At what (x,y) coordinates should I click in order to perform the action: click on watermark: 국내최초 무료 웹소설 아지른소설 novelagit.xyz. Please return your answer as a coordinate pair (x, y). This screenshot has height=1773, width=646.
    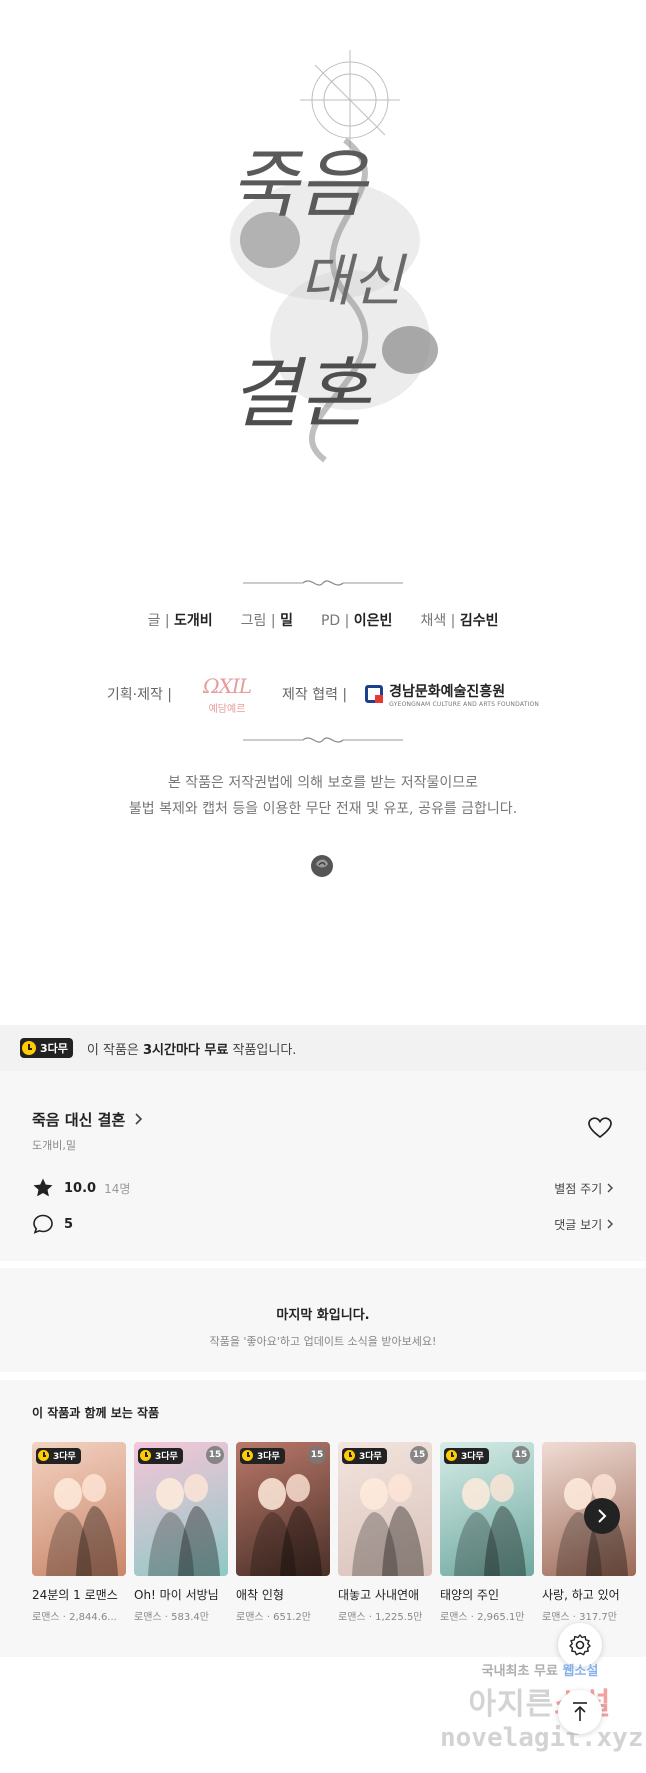
    Looking at the image, I should click on (542, 1706).